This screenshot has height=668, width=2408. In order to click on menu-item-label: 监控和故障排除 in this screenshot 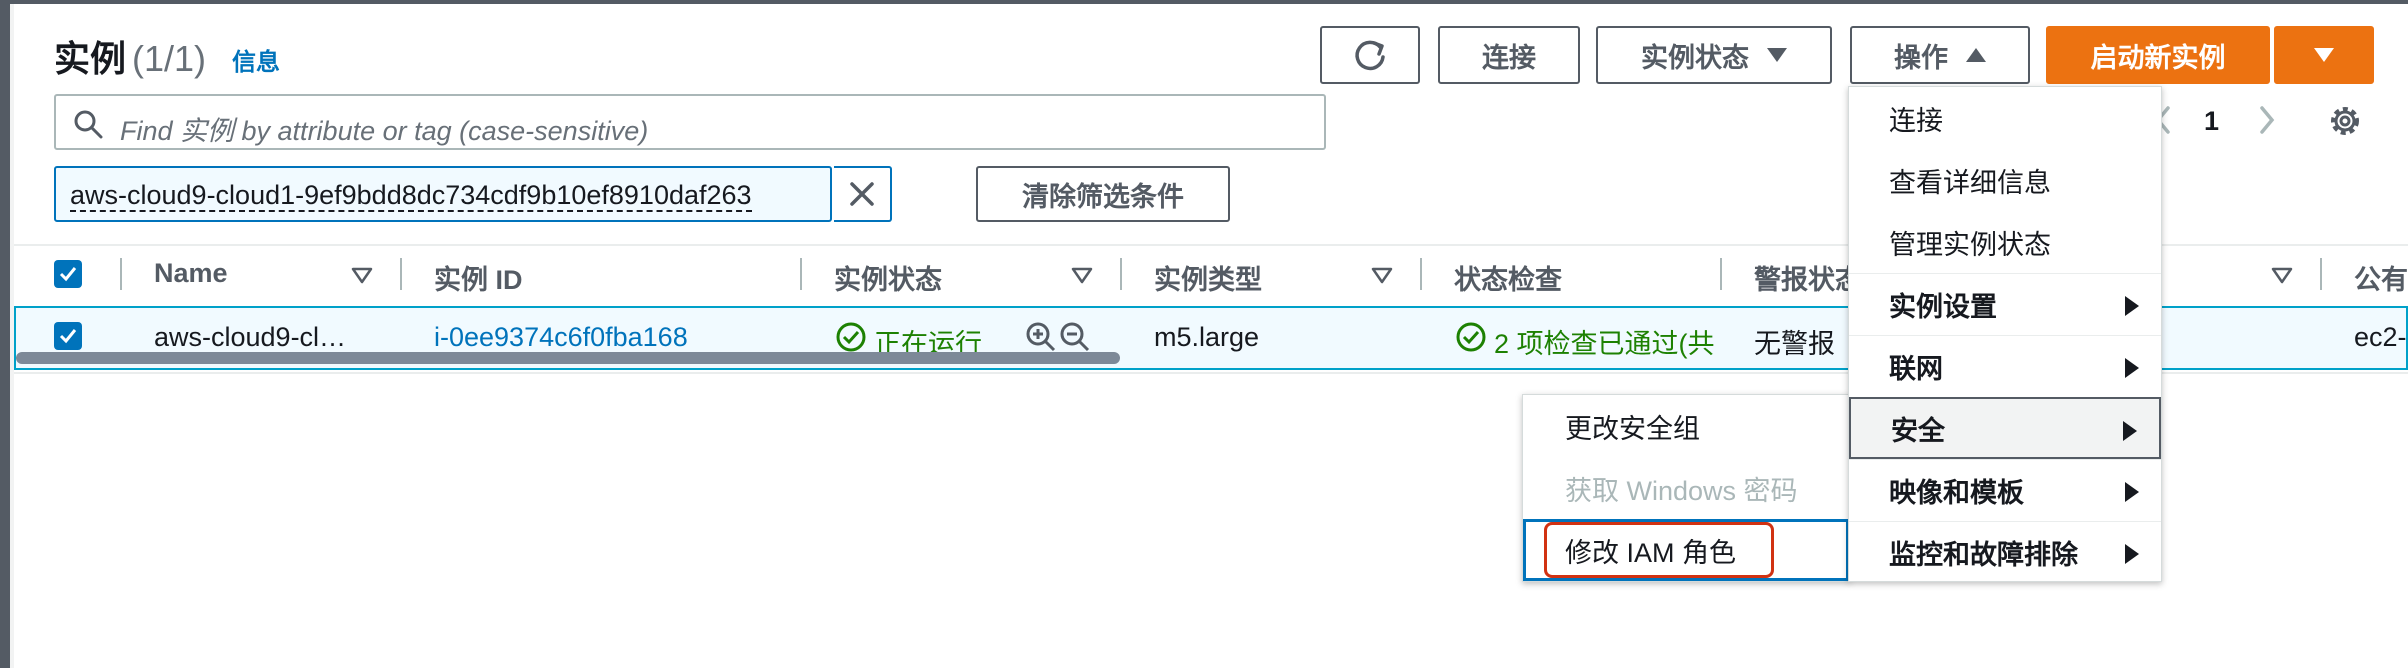, I will do `click(1983, 555)`.